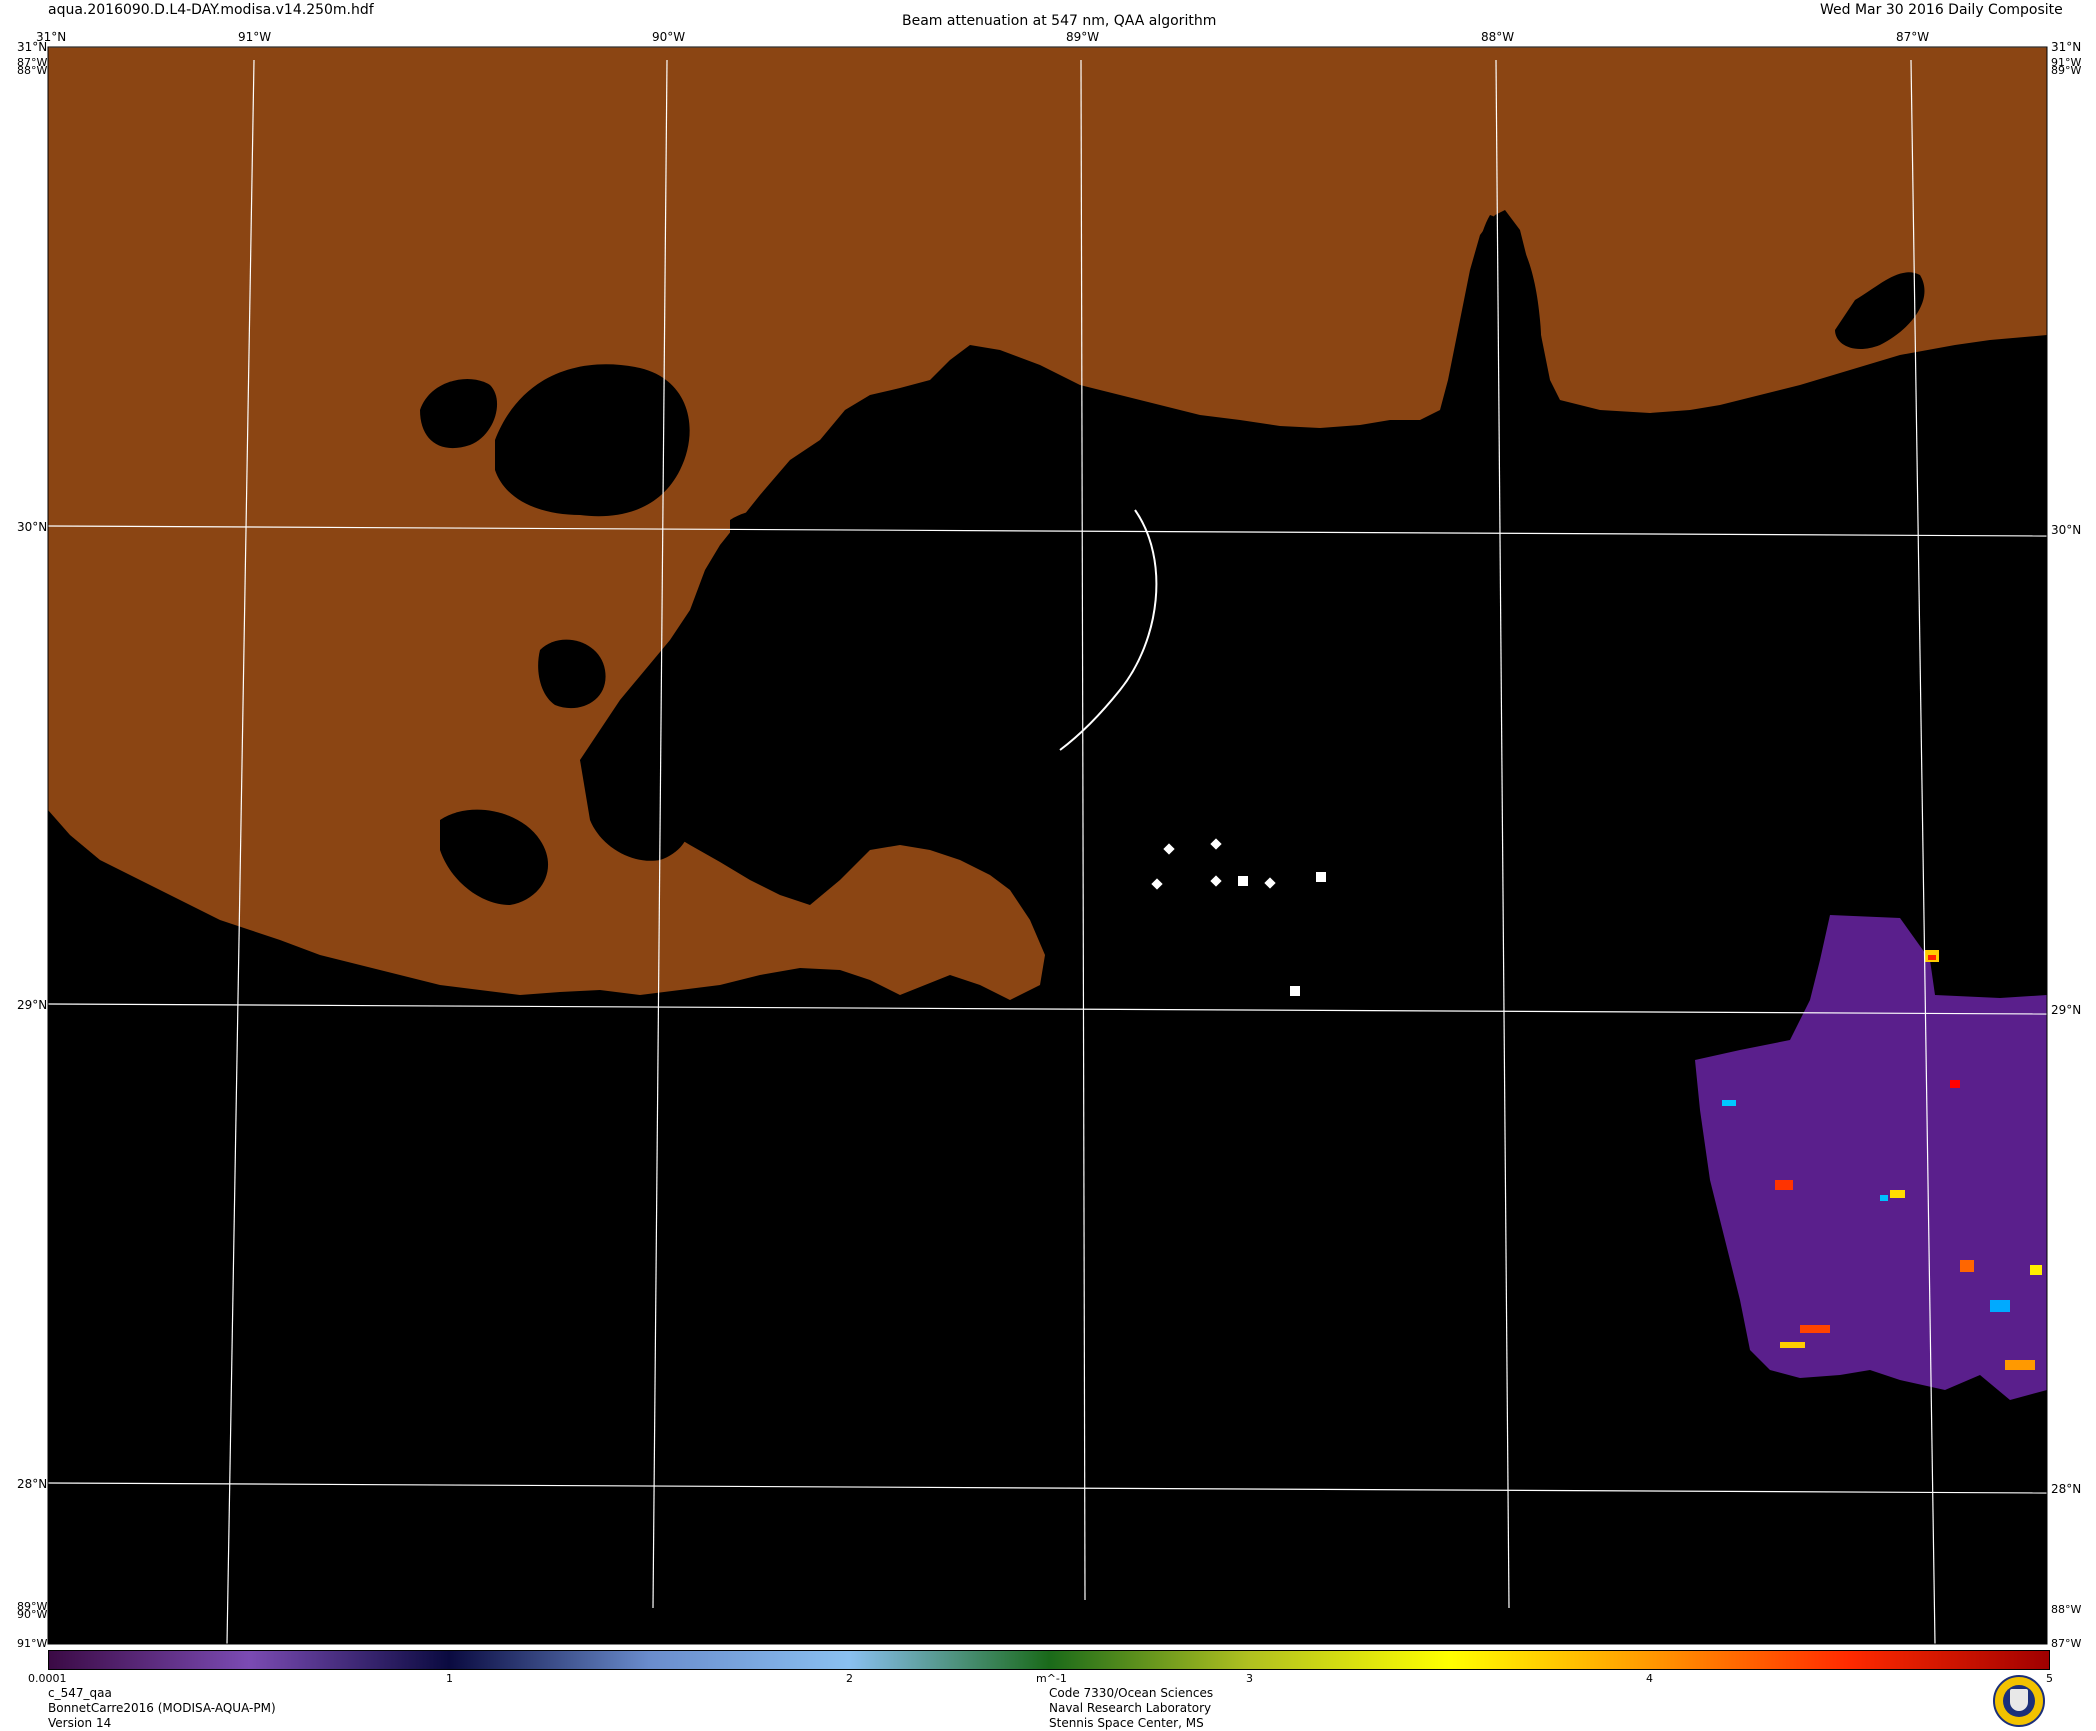 This screenshot has width=2096, height=1731. Describe the element at coordinates (849, 1678) in the screenshot. I see `colorbar-tick-label: 2` at that location.